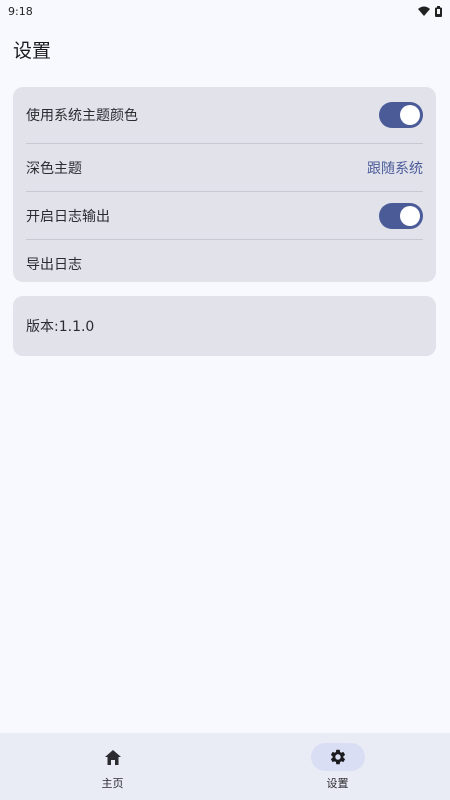 This screenshot has width=450, height=800. What do you see at coordinates (224, 168) in the screenshot?
I see `setting-dark-theme: 深色主题 跟随系统` at bounding box center [224, 168].